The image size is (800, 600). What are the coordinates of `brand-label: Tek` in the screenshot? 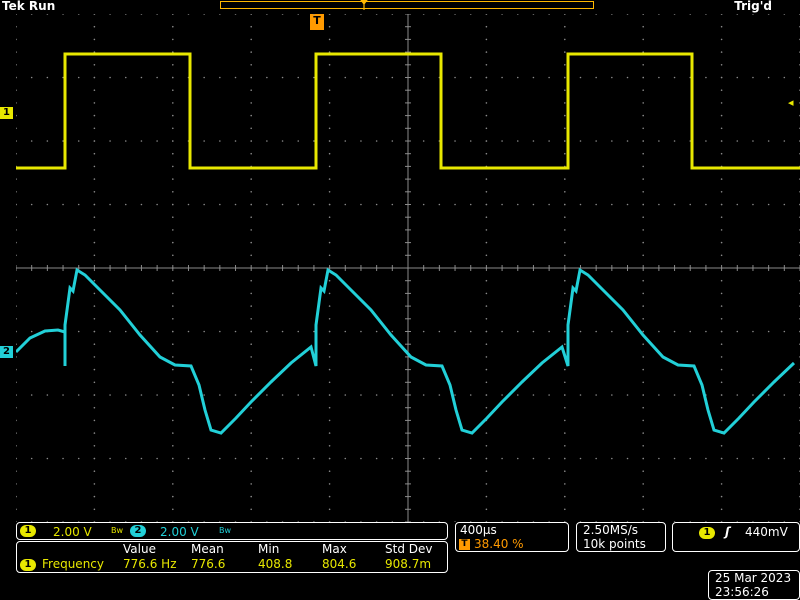 It's located at (13, 6).